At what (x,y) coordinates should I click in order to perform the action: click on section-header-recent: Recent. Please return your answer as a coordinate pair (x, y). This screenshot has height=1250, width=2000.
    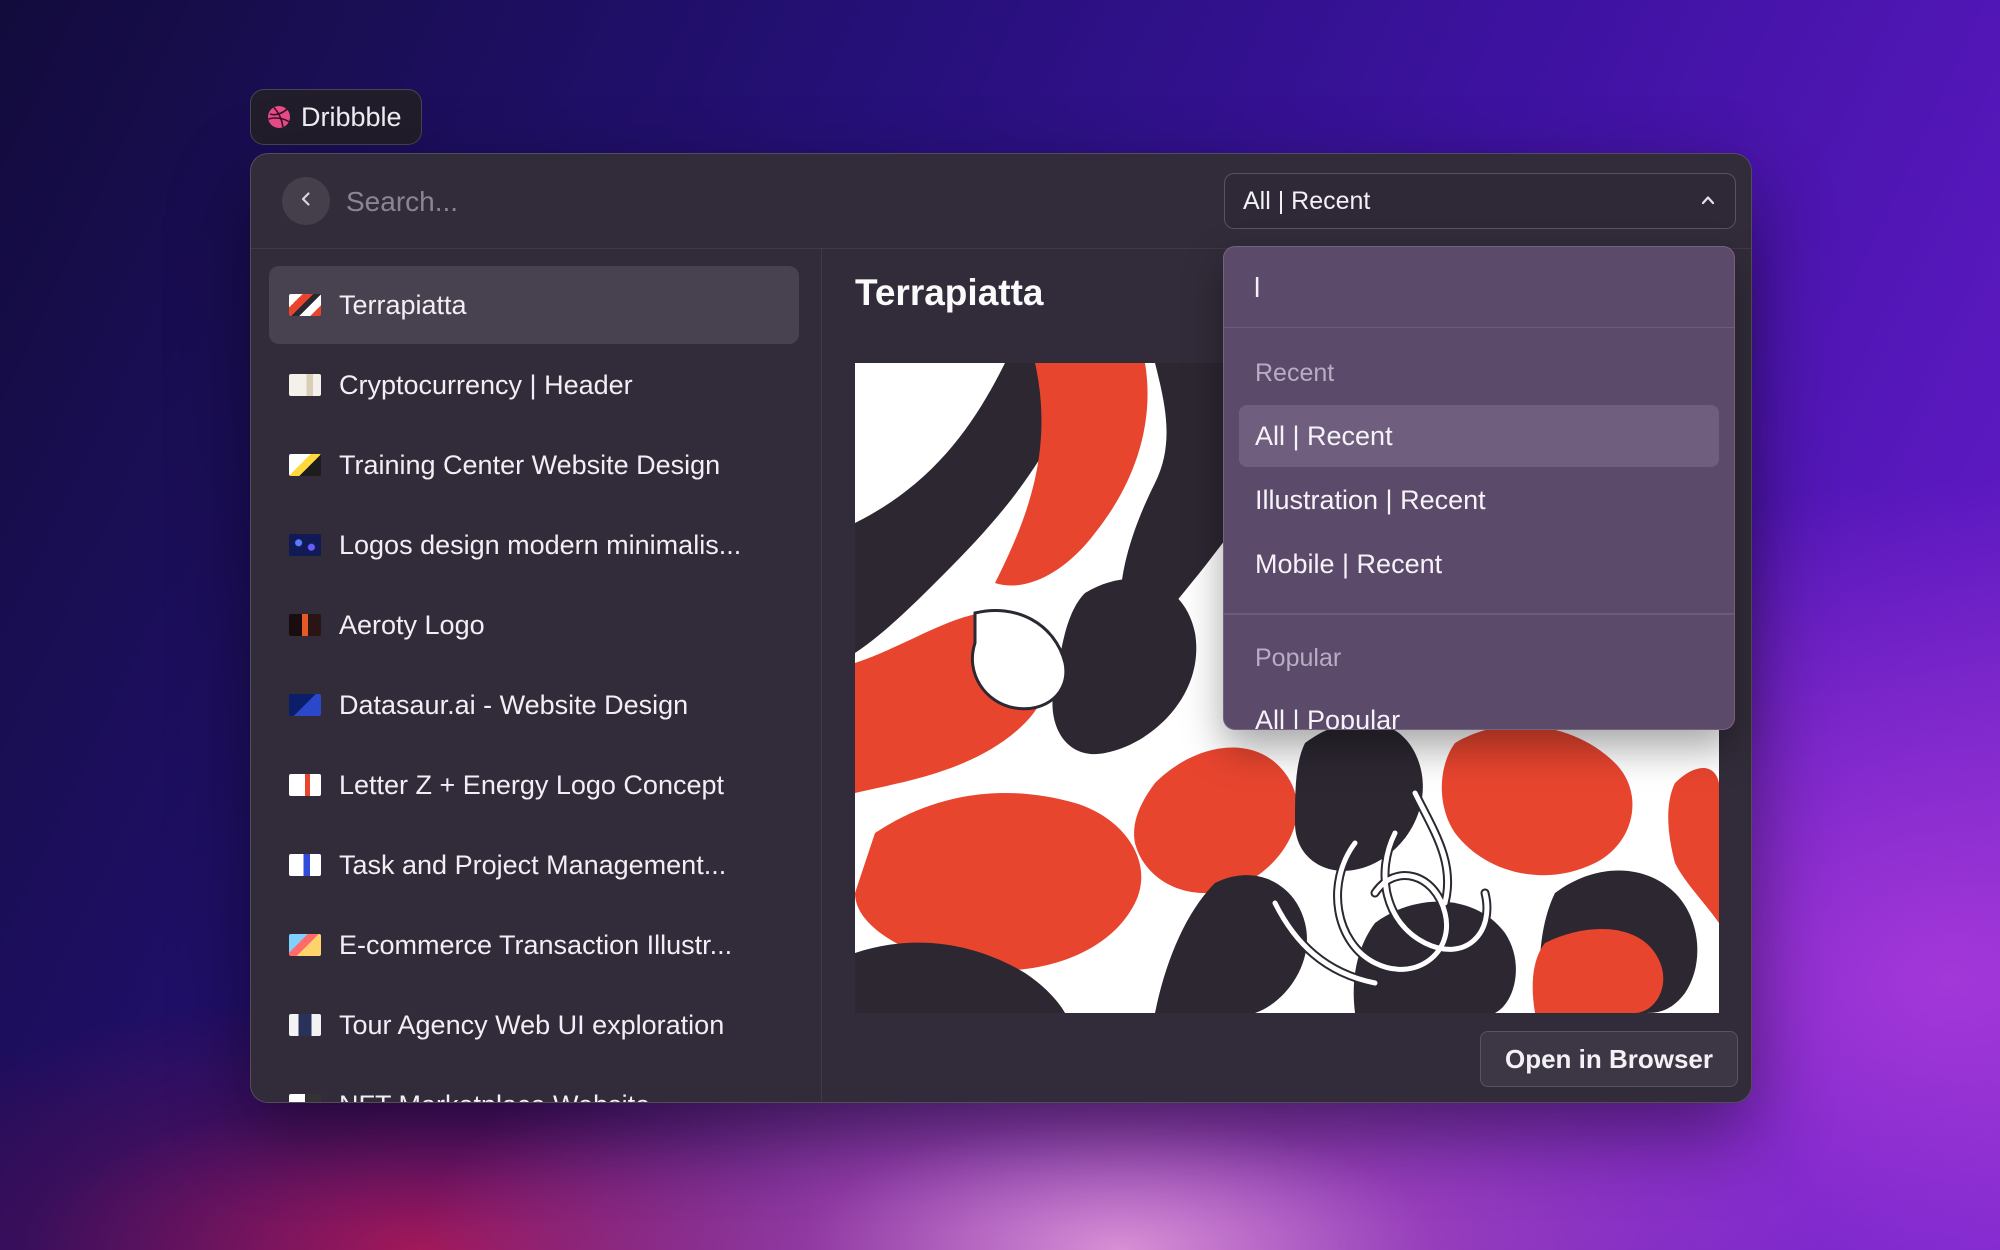
    Looking at the image, I should click on (1295, 373).